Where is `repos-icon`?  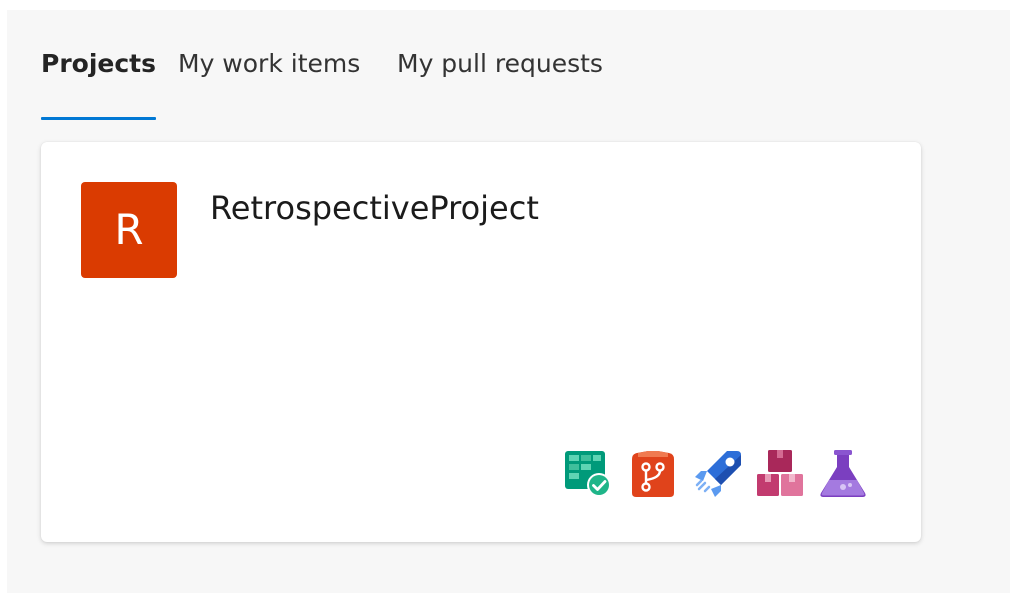 repos-icon is located at coordinates (653, 474).